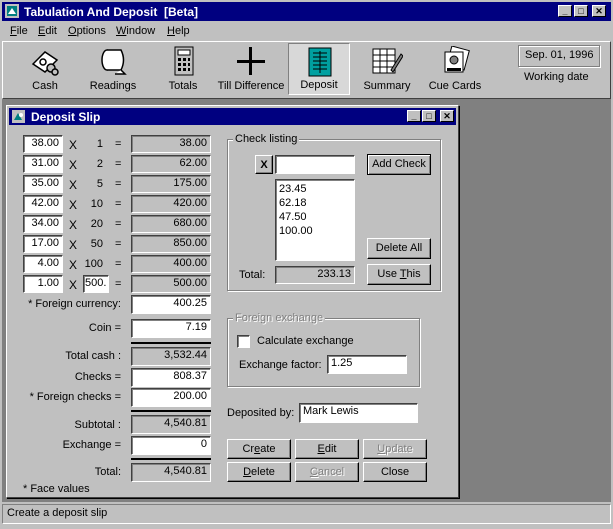 Image resolution: width=613 pixels, height=529 pixels. Describe the element at coordinates (243, 341) in the screenshot. I see `calculate-exchange-checkbox` at that location.